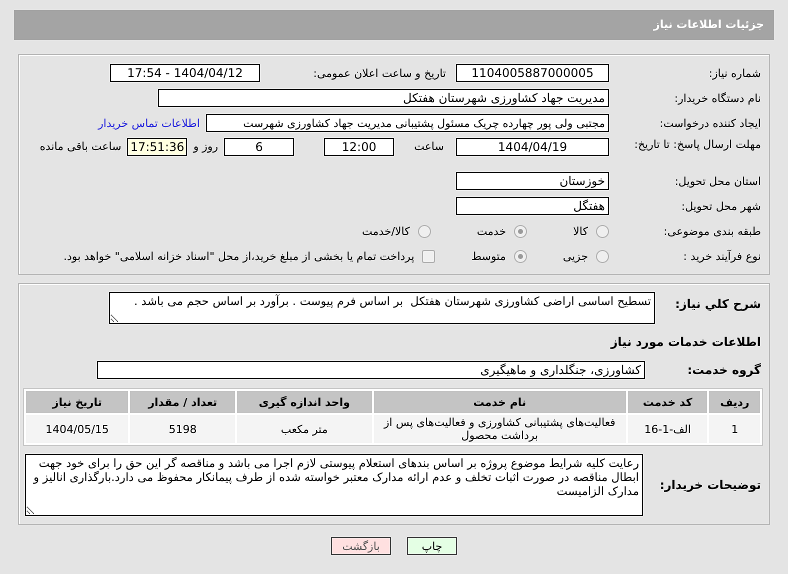 Image resolution: width=788 pixels, height=574 pixels. I want to click on province-field: خوزستان, so click(532, 181).